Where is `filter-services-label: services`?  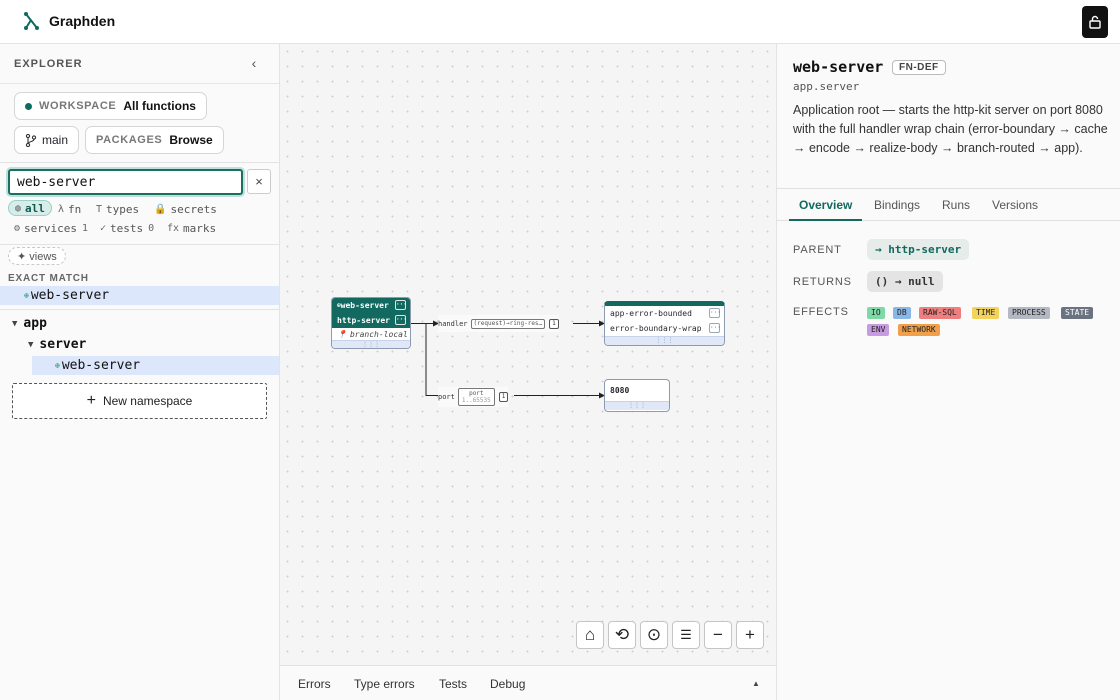
filter-services-label: services is located at coordinates (51, 228).